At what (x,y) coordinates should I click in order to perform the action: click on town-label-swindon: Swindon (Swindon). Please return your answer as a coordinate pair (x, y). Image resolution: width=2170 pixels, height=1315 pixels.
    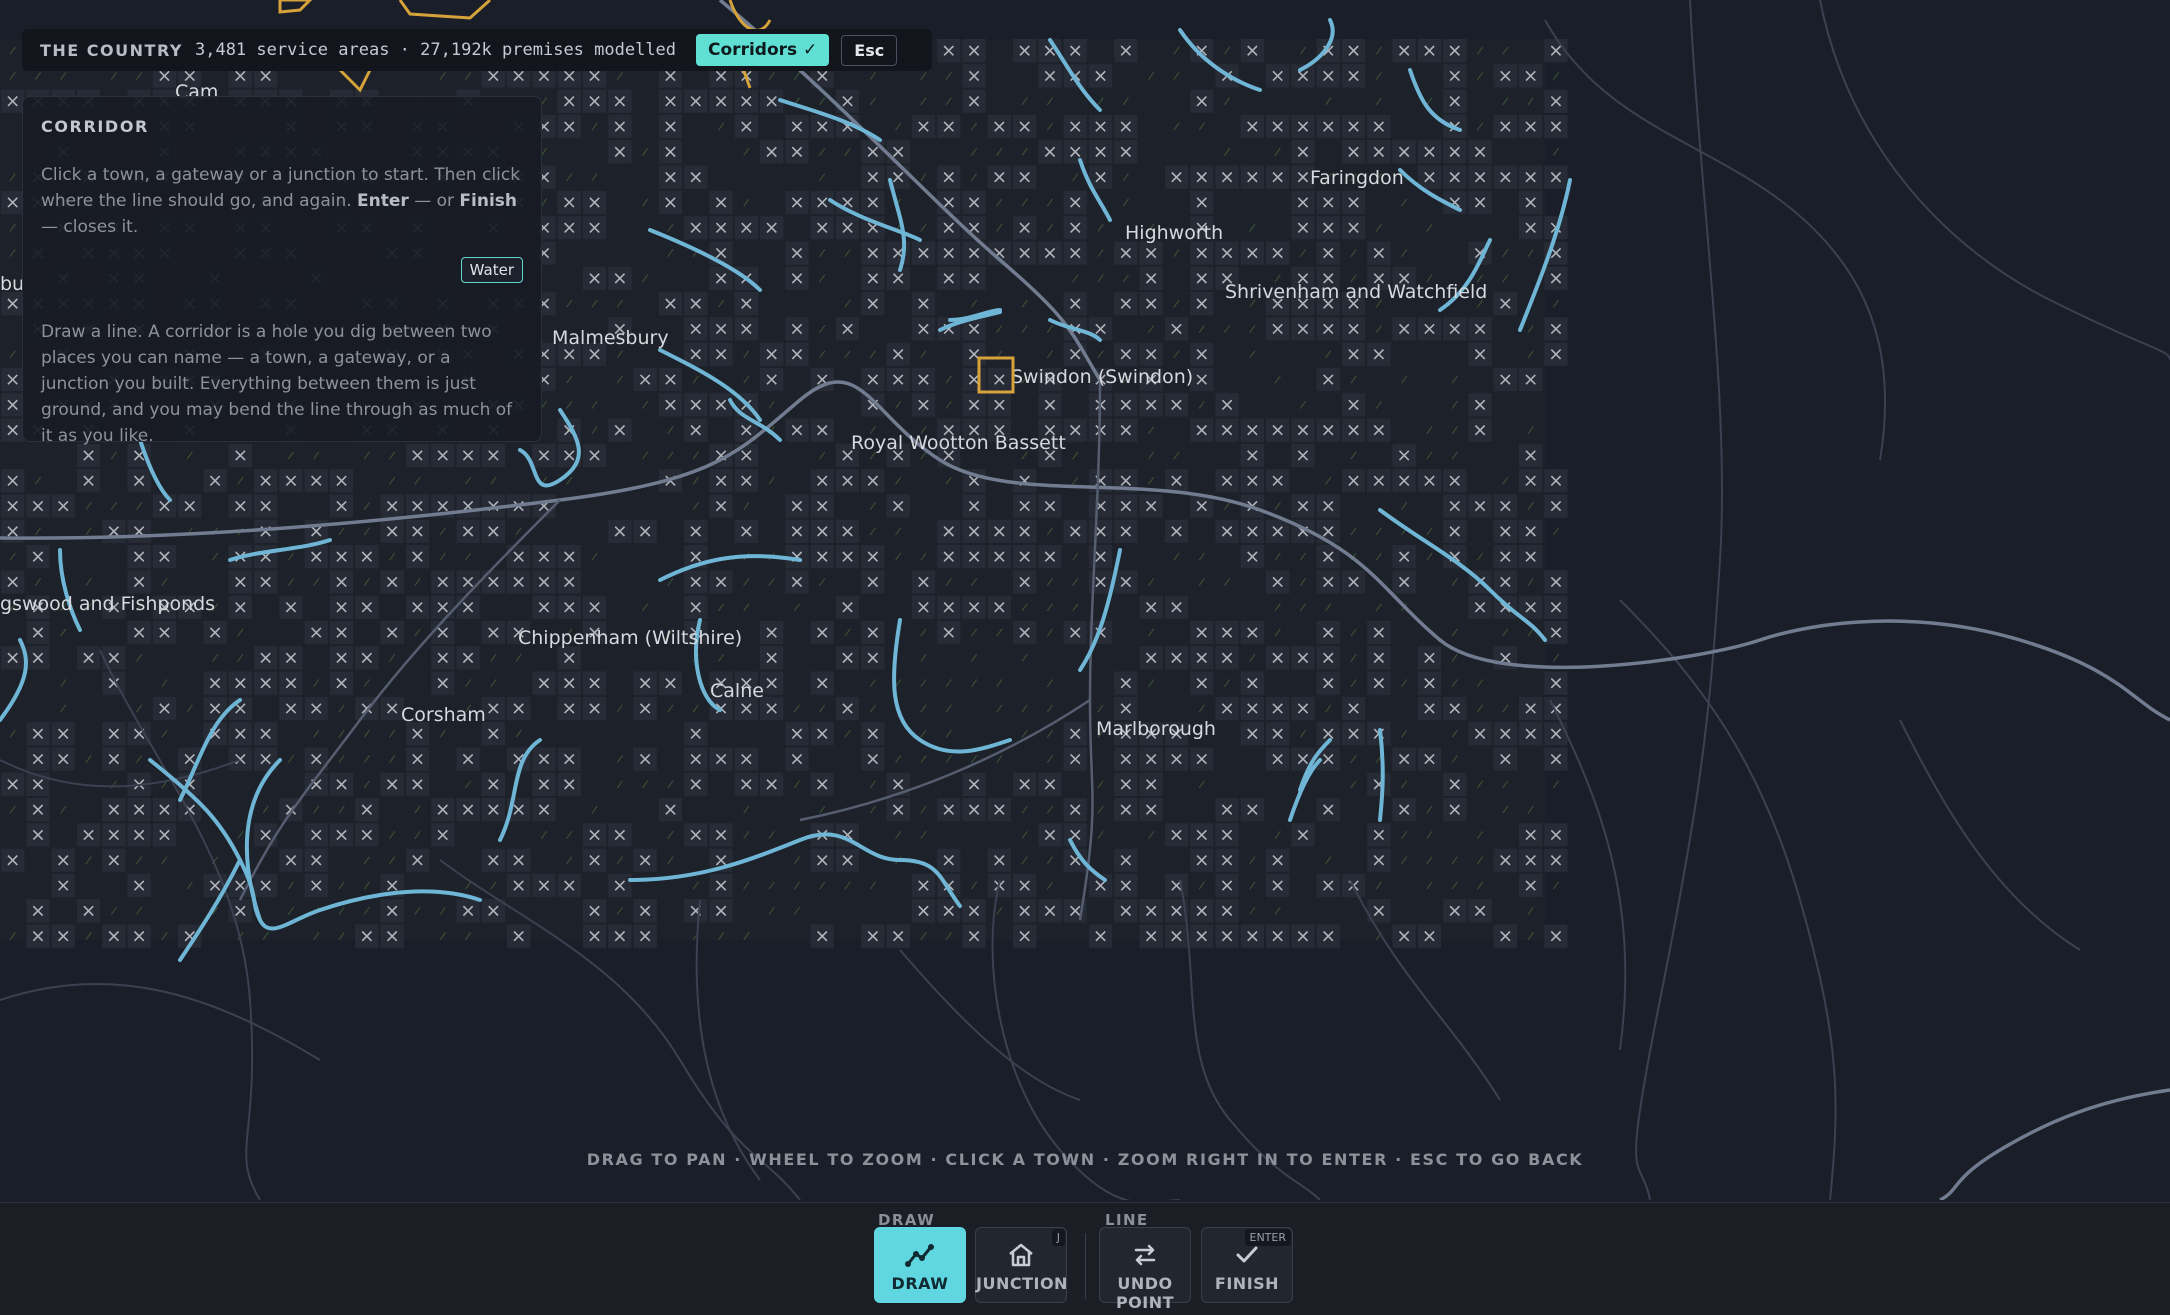
    Looking at the image, I should click on (1102, 377).